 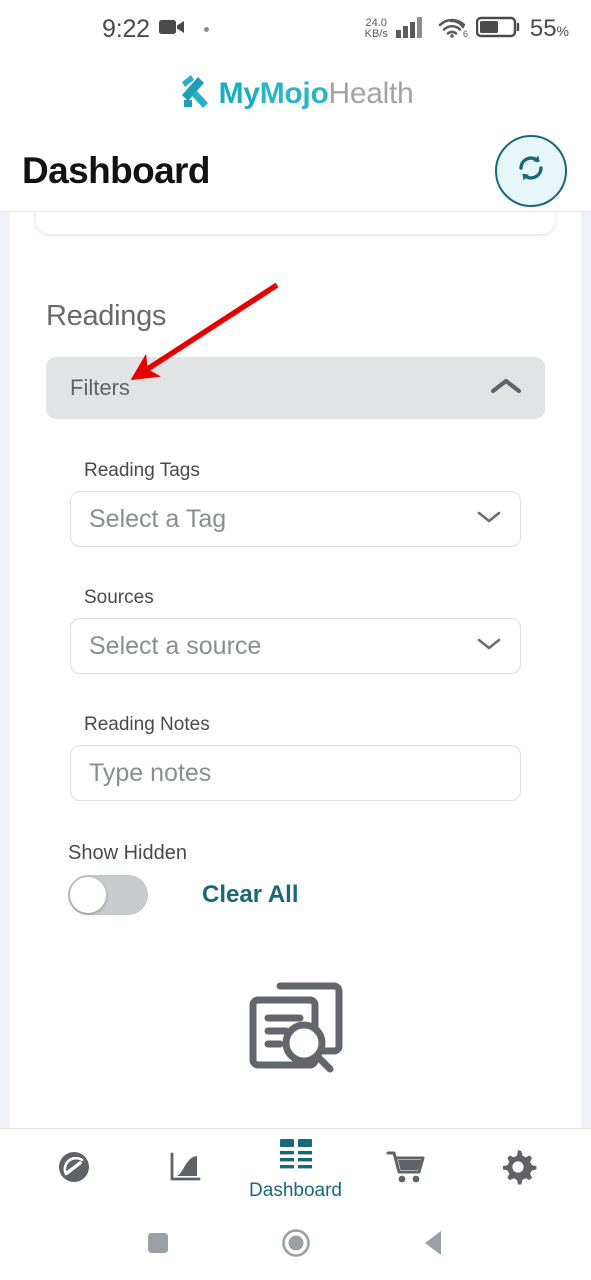 I want to click on nav-item-dashboard: Dashboard, so click(x=295, y=1170).